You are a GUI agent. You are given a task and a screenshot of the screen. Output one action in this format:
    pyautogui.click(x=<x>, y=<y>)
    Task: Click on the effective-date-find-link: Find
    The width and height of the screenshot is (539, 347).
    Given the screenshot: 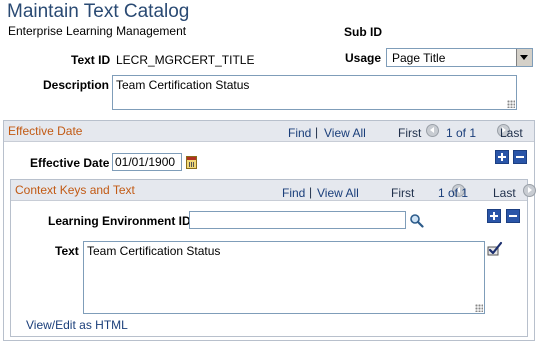 What is the action you would take?
    pyautogui.click(x=299, y=133)
    